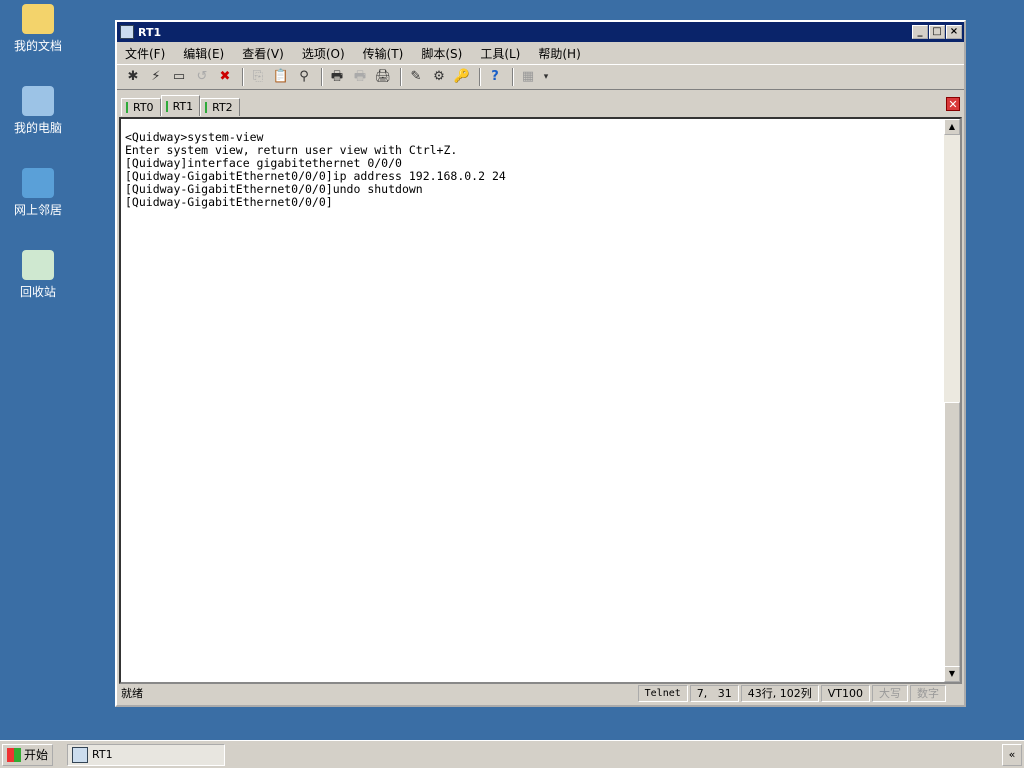 The width and height of the screenshot is (1024, 768). I want to click on taskbar: 开始 RT1 «, so click(512, 754).